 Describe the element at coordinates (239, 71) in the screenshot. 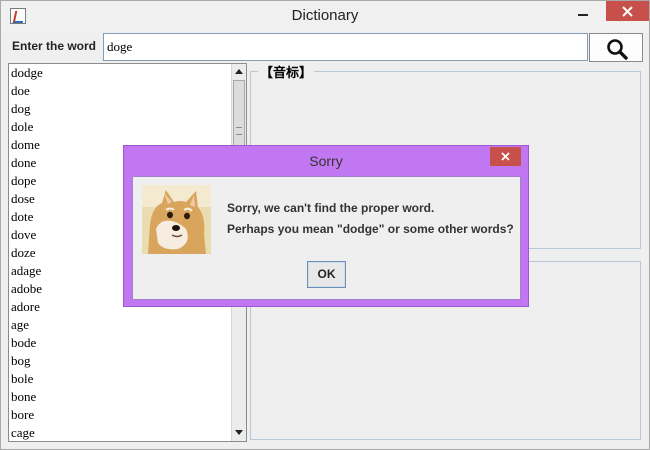

I see `scroll-up-arrow-icon` at that location.